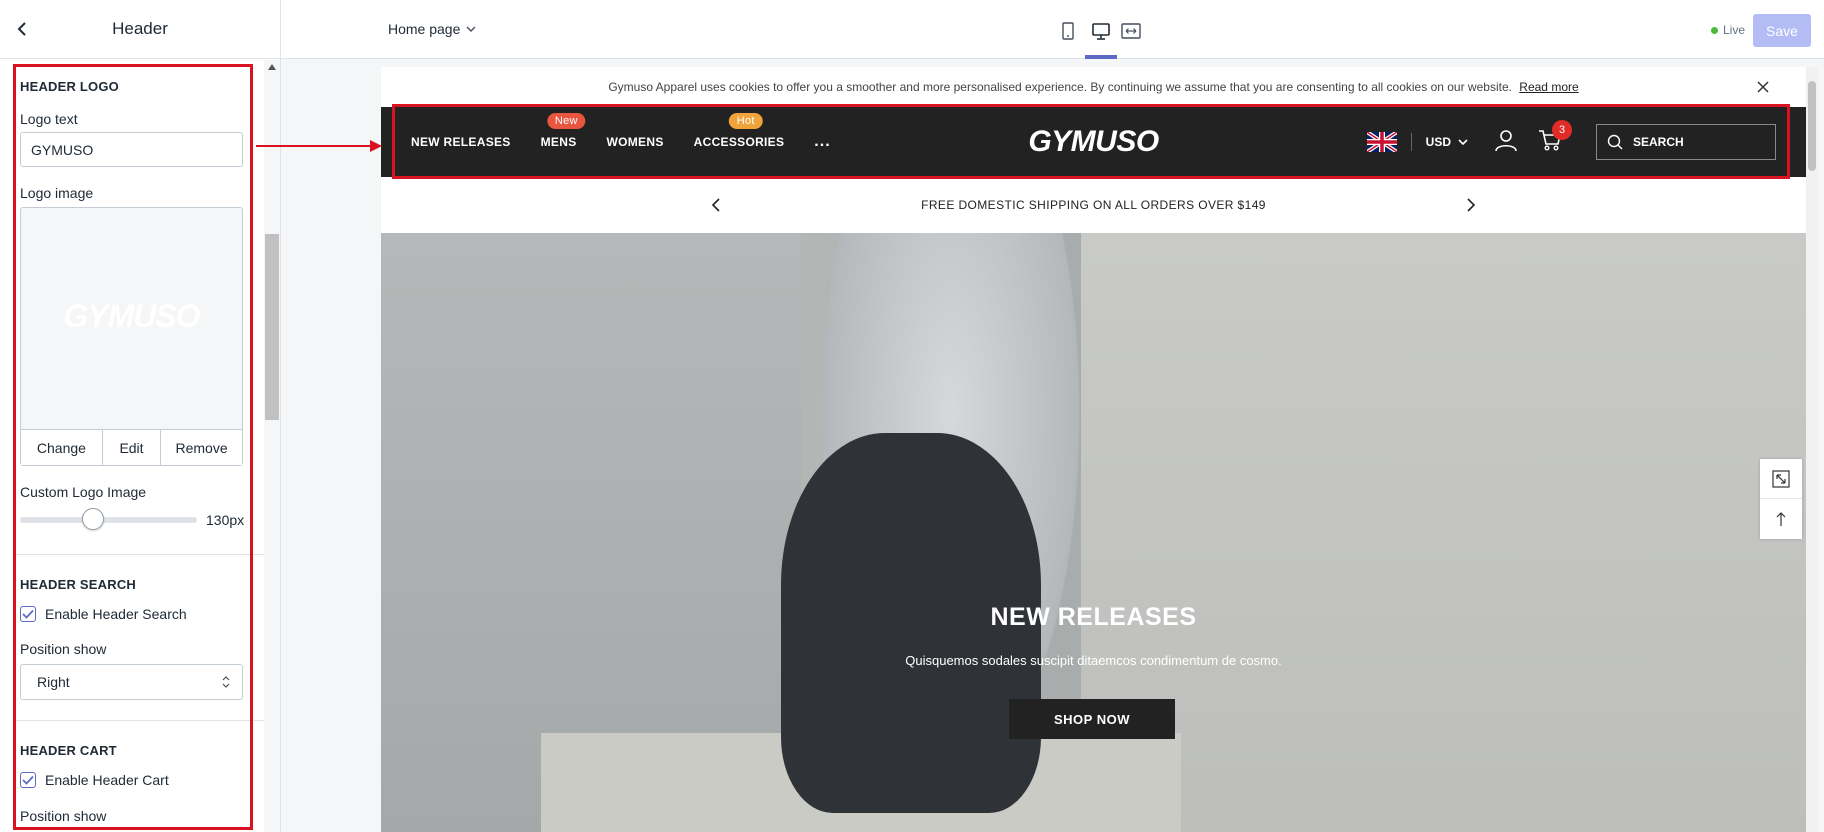 The image size is (1824, 832). I want to click on floating-tools, so click(1781, 499).